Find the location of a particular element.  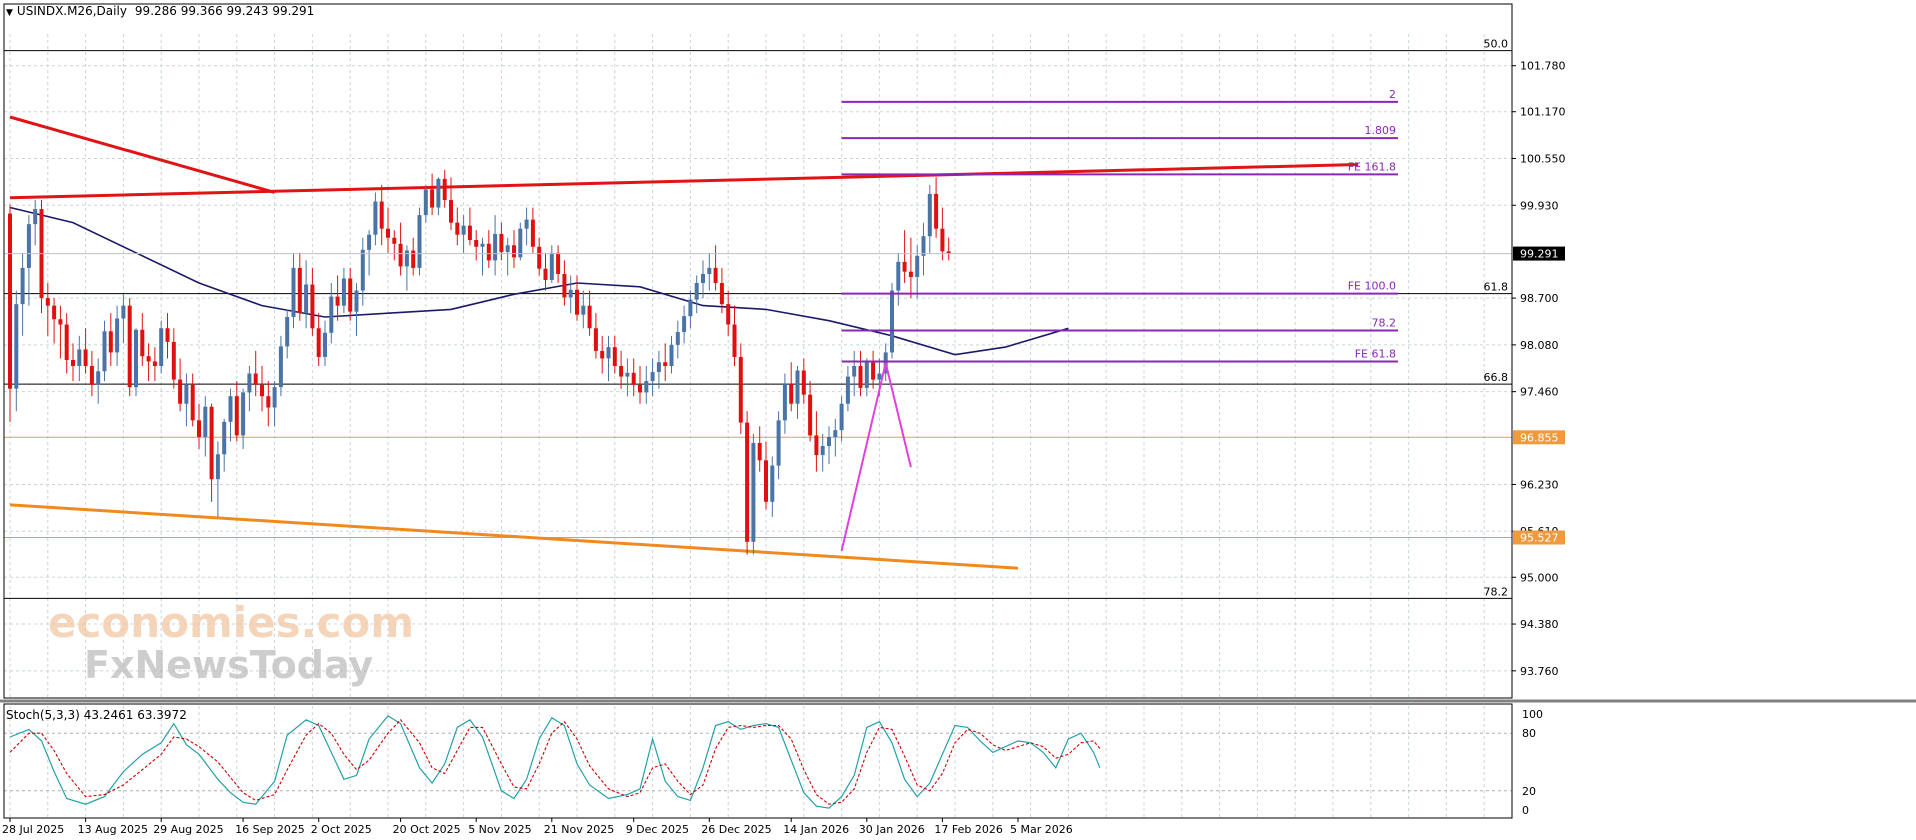

level-label: 50.0 is located at coordinates (1496, 44).